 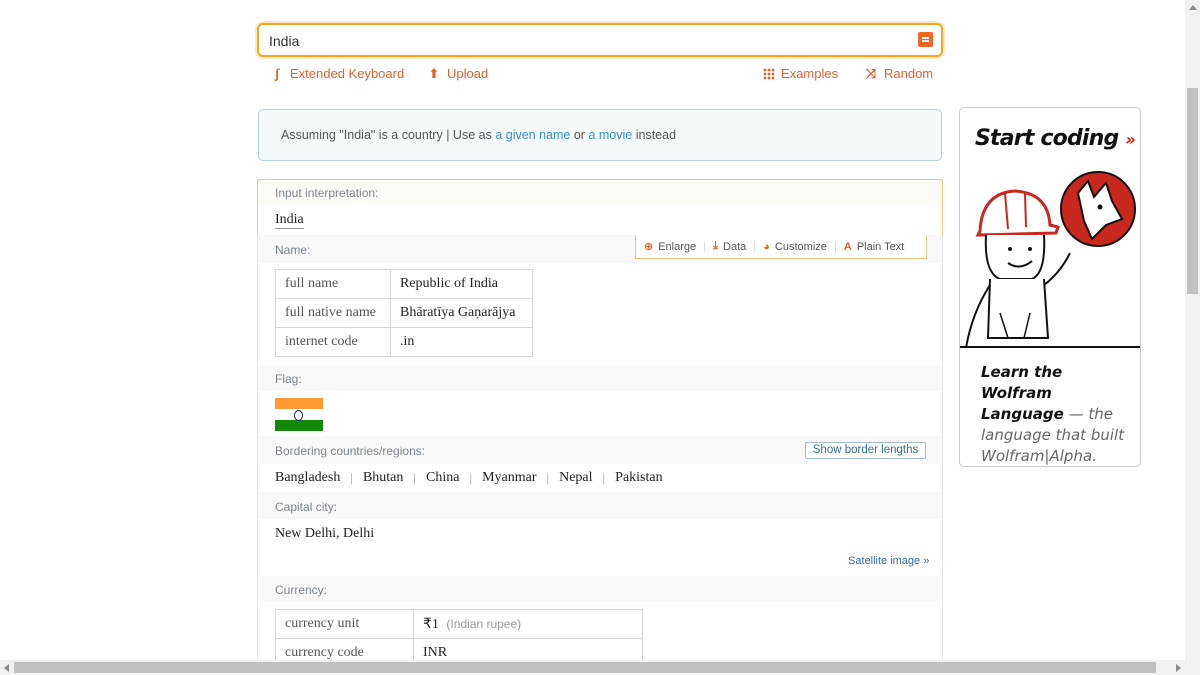 What do you see at coordinates (484, 623) in the screenshot?
I see `currency-note: (Indian rupee)` at bounding box center [484, 623].